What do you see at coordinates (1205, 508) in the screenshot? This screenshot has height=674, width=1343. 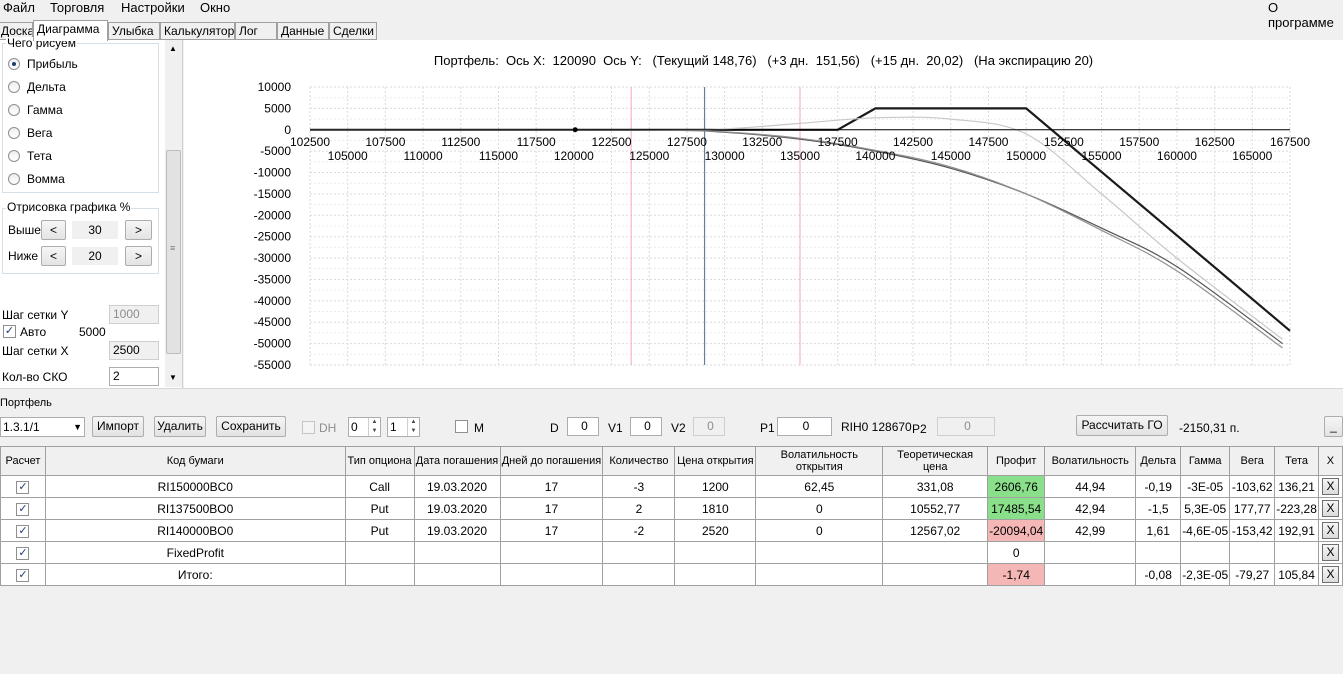 I see `cell-gamma: 5,3E-05` at bounding box center [1205, 508].